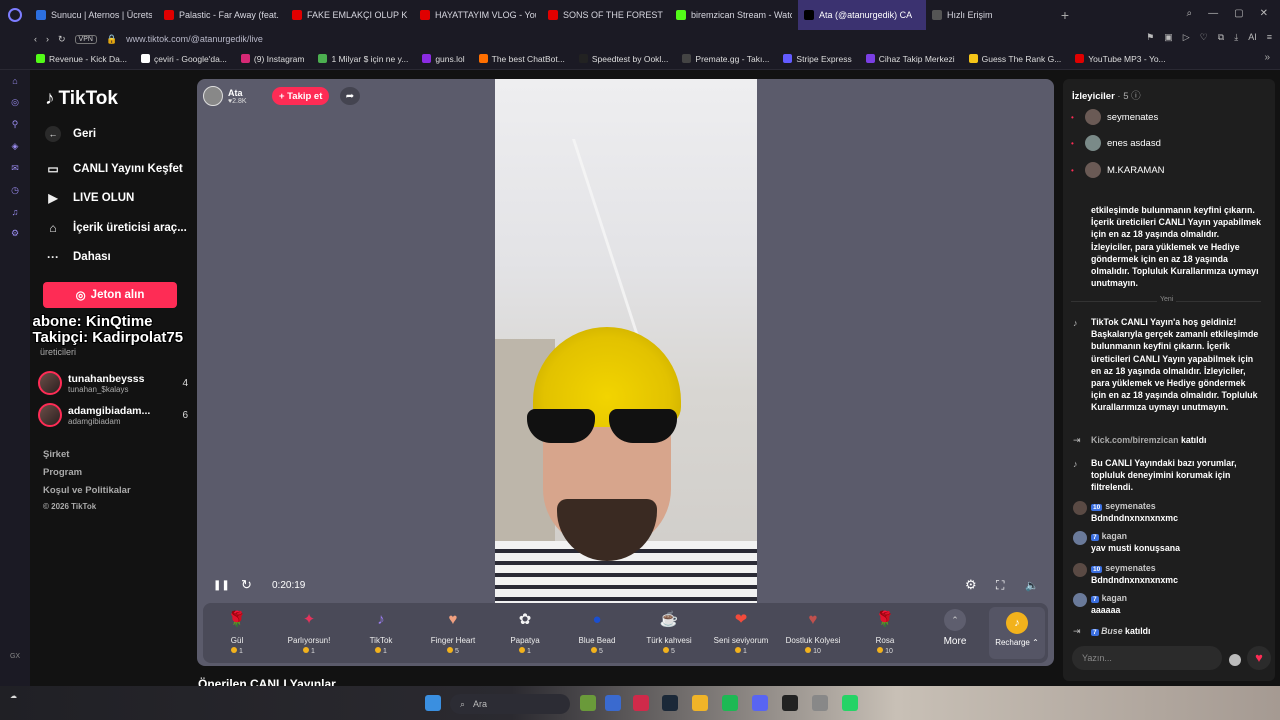 This screenshot has height=720, width=1280. I want to click on browser-tab: Palastic - Far Away (feat., so click(222, 15).